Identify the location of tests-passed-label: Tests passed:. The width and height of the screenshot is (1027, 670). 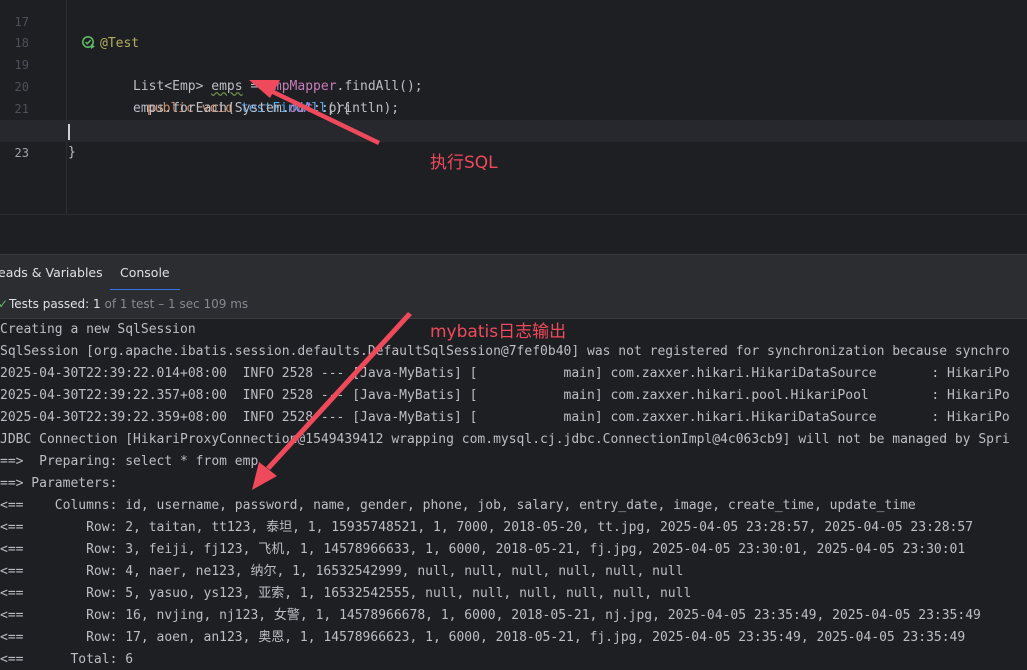
(49, 304).